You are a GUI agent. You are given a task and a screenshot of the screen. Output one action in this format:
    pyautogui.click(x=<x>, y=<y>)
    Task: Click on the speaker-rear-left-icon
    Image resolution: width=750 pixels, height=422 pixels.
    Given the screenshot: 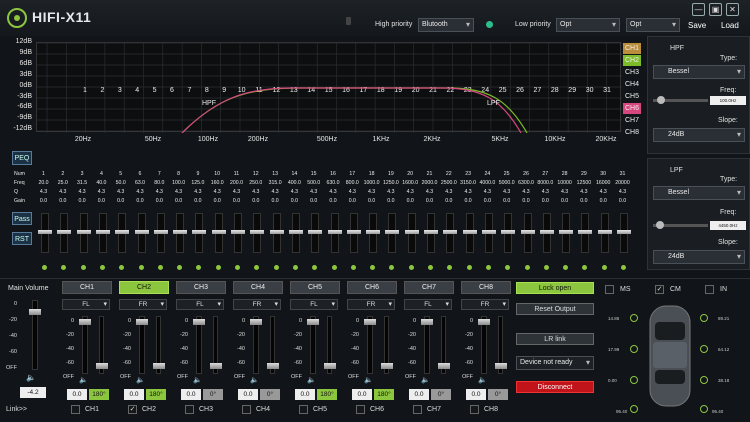 What is the action you would take?
    pyautogui.click(x=634, y=409)
    